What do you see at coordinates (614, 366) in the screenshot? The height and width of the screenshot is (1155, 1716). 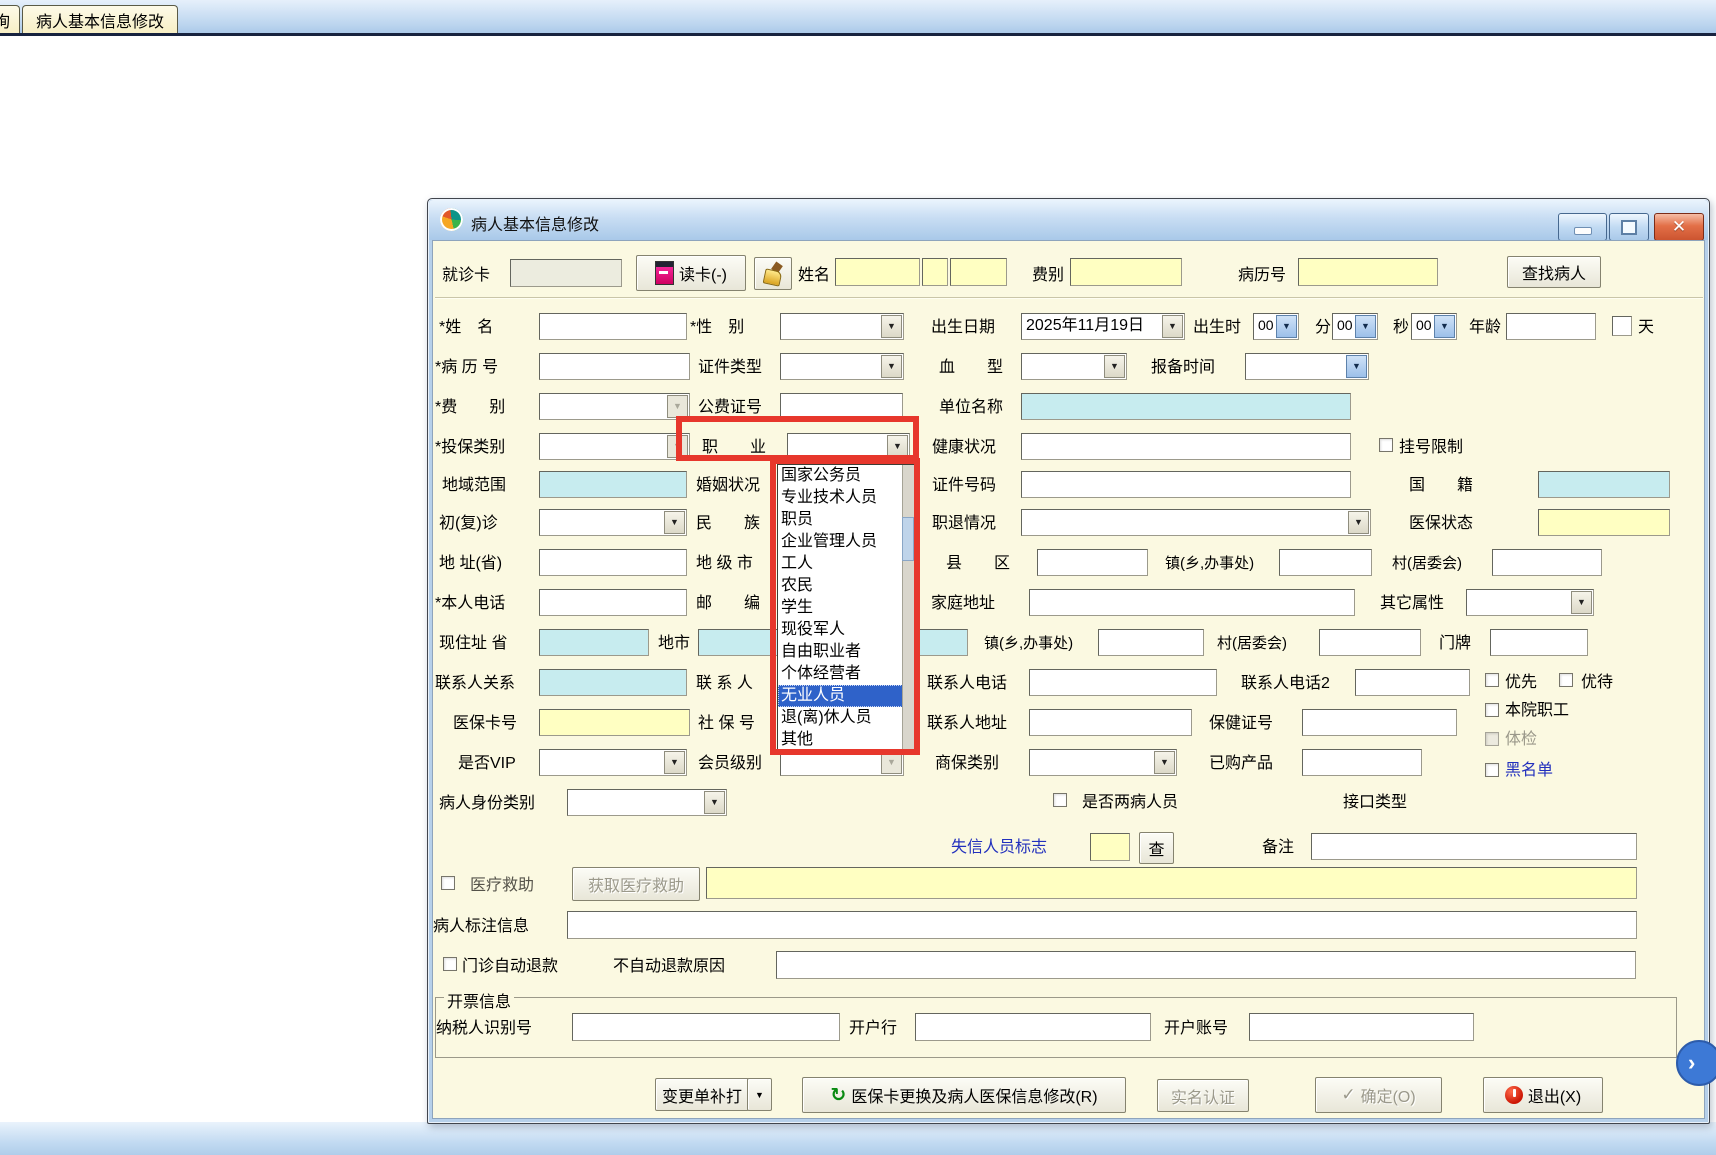 I see `case-number-input` at bounding box center [614, 366].